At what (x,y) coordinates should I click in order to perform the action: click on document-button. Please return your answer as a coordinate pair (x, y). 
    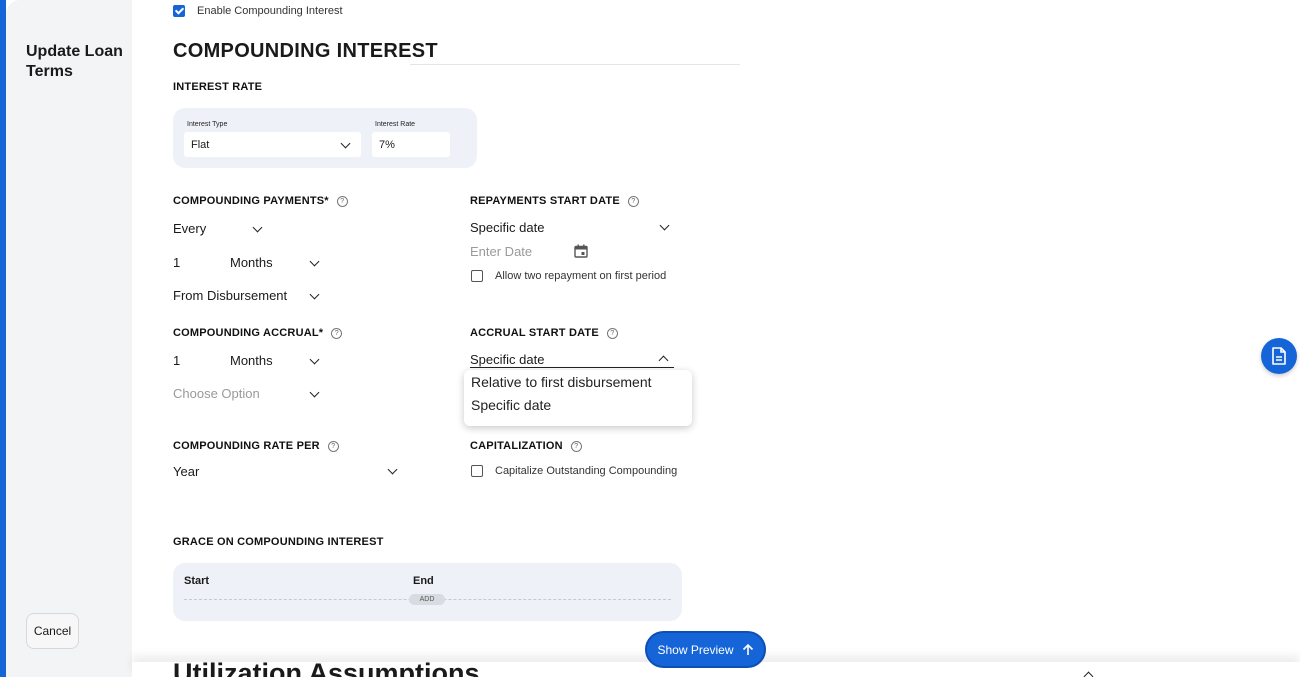
    Looking at the image, I should click on (1279, 356).